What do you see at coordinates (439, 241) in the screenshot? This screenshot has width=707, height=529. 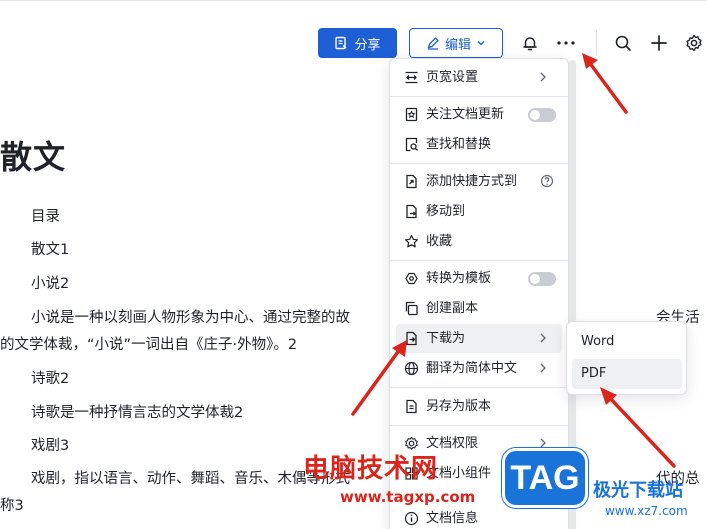 I see `menu-item-label: 收藏` at bounding box center [439, 241].